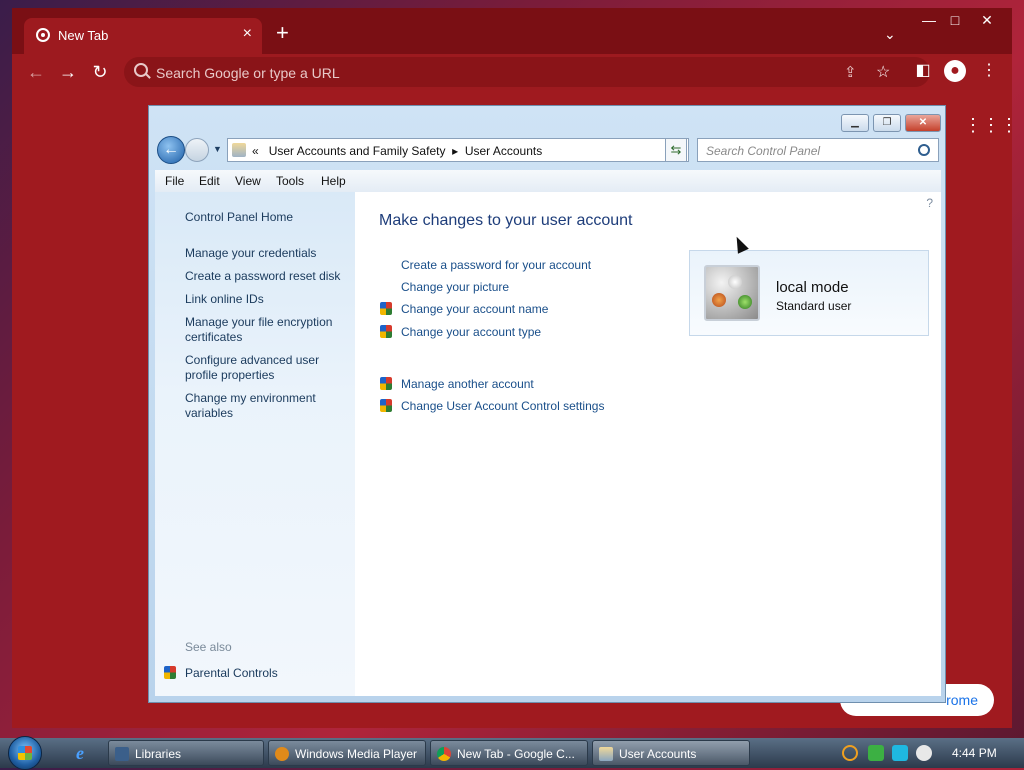  What do you see at coordinates (248, 73) in the screenshot?
I see `omnibox-placeholder: Search Google or type a URL` at bounding box center [248, 73].